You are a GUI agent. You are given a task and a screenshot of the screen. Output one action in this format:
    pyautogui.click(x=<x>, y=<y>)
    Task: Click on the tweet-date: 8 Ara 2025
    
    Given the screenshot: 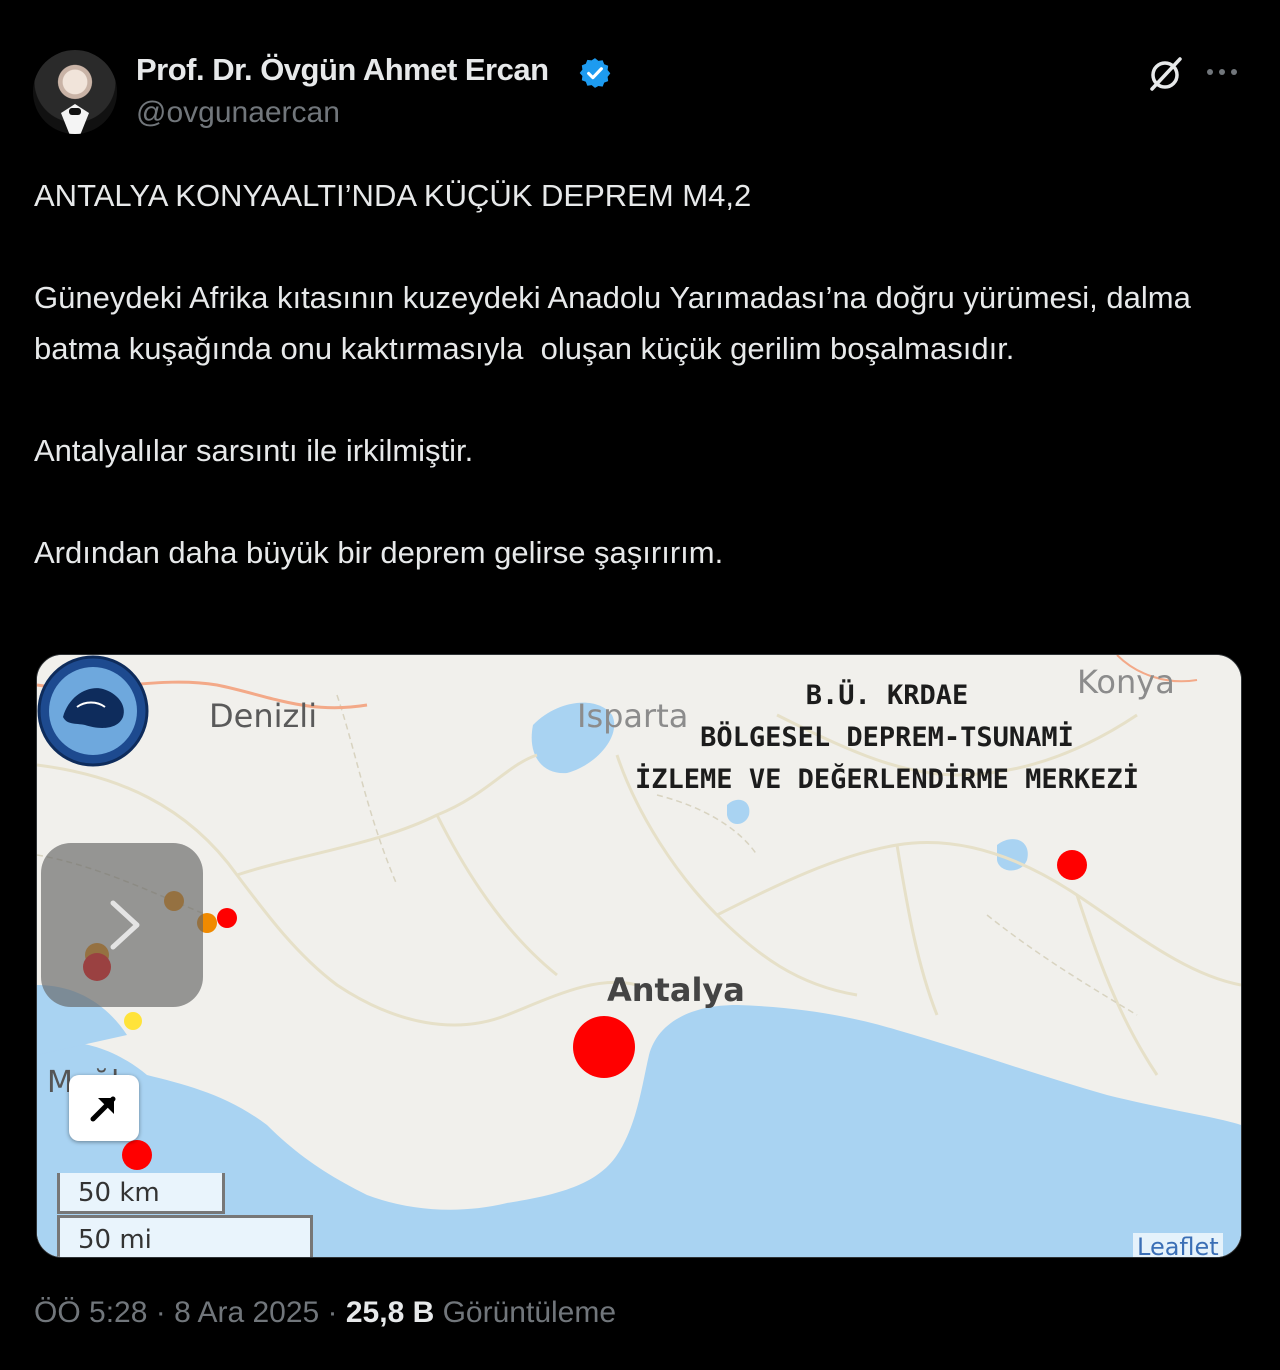 What is the action you would take?
    pyautogui.click(x=246, y=1312)
    